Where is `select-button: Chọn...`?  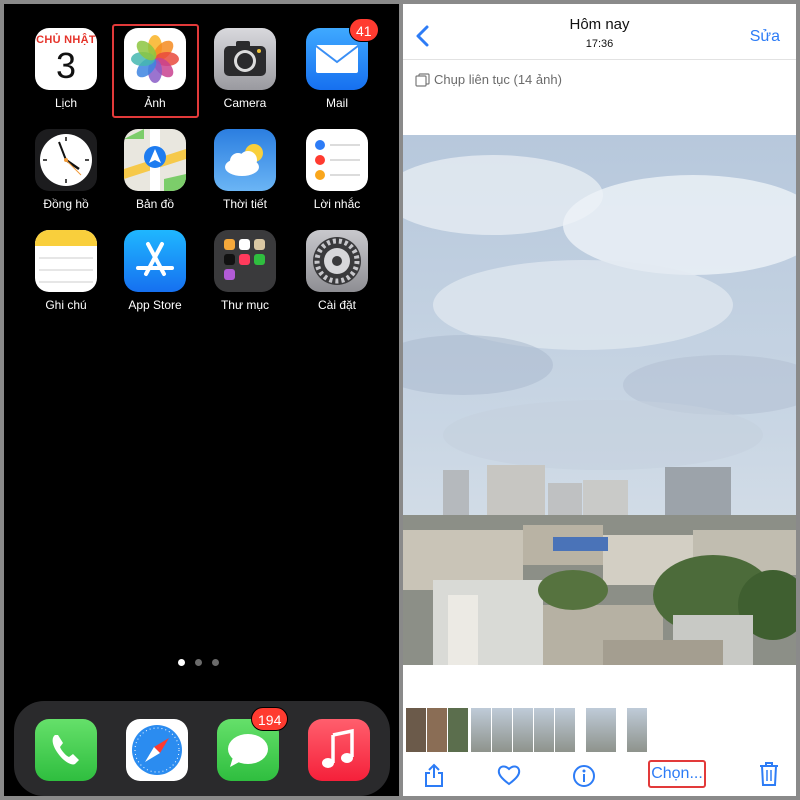
select-button: Chọn... is located at coordinates (677, 774).